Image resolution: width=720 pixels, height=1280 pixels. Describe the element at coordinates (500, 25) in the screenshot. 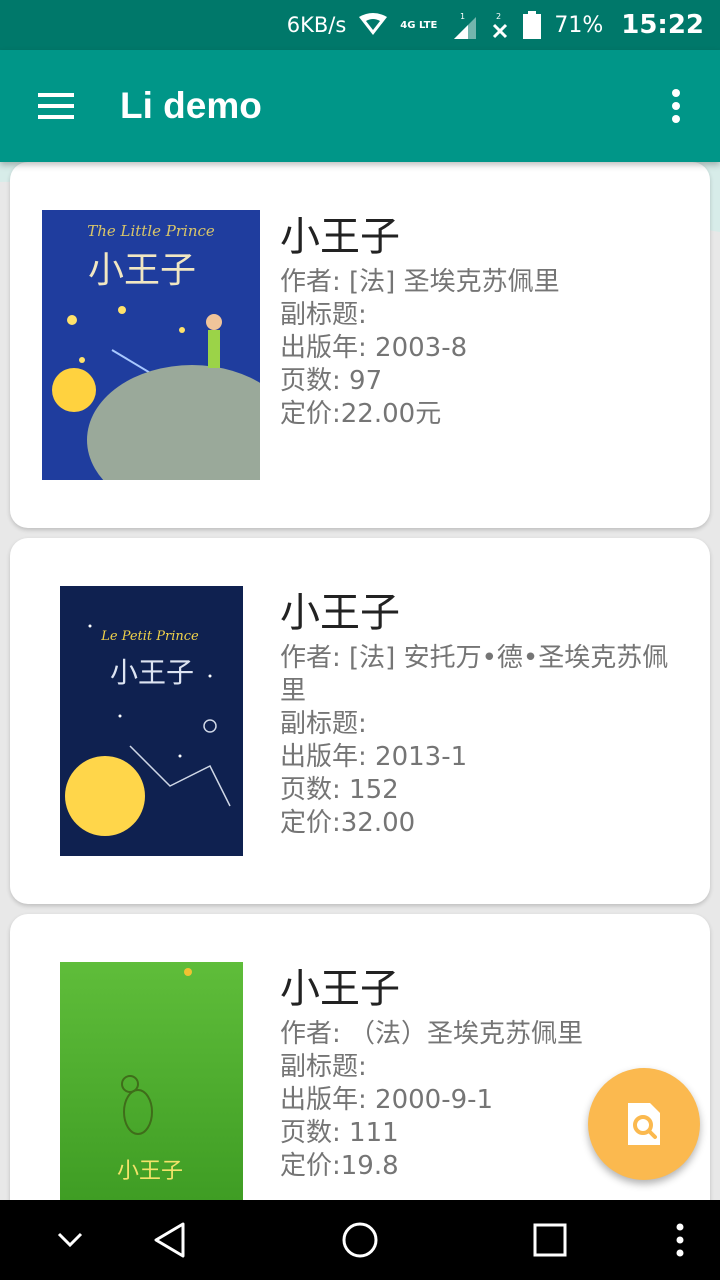

I see `no-signal-icon: 2` at that location.